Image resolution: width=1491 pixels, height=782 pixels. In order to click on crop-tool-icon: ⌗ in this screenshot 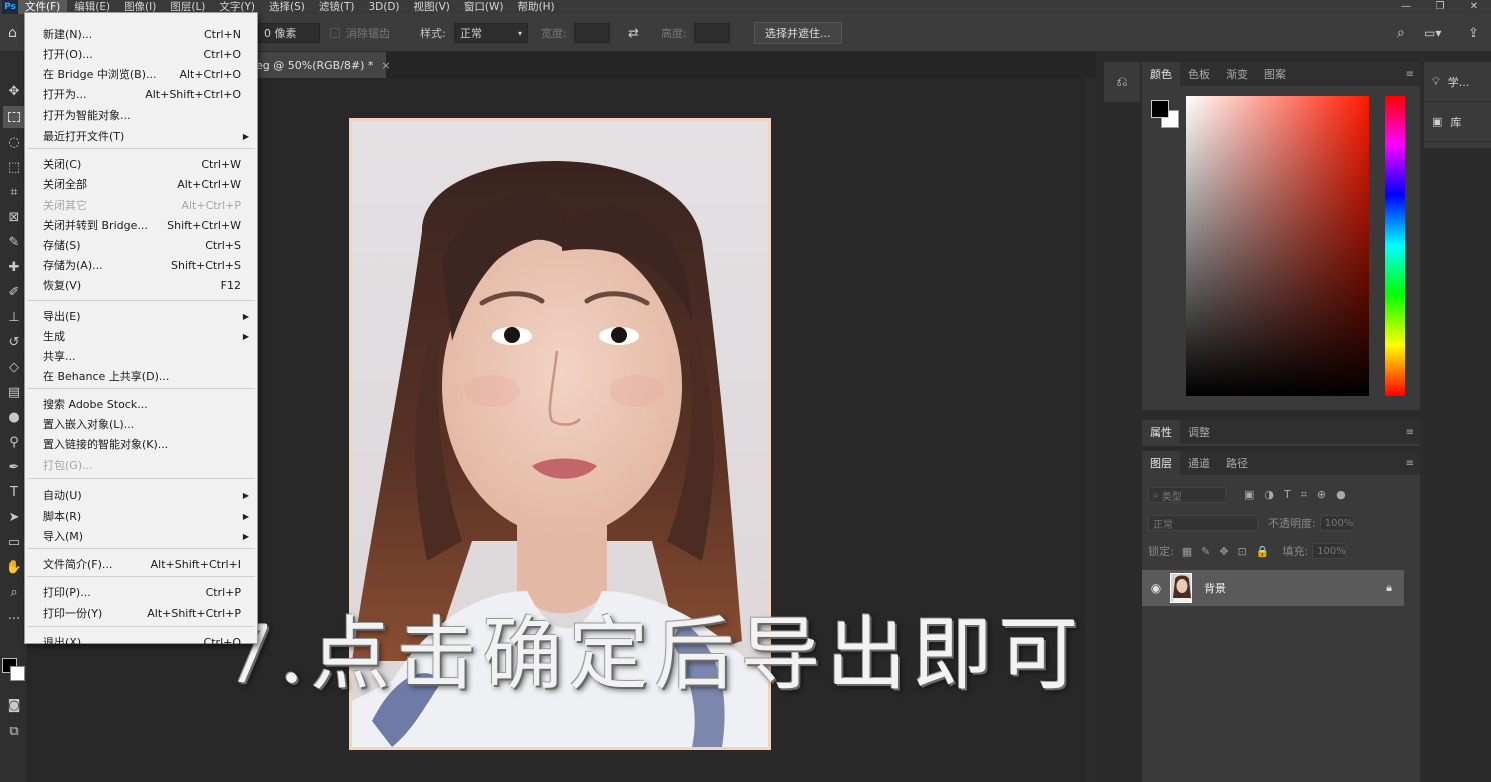, I will do `click(14, 192)`.